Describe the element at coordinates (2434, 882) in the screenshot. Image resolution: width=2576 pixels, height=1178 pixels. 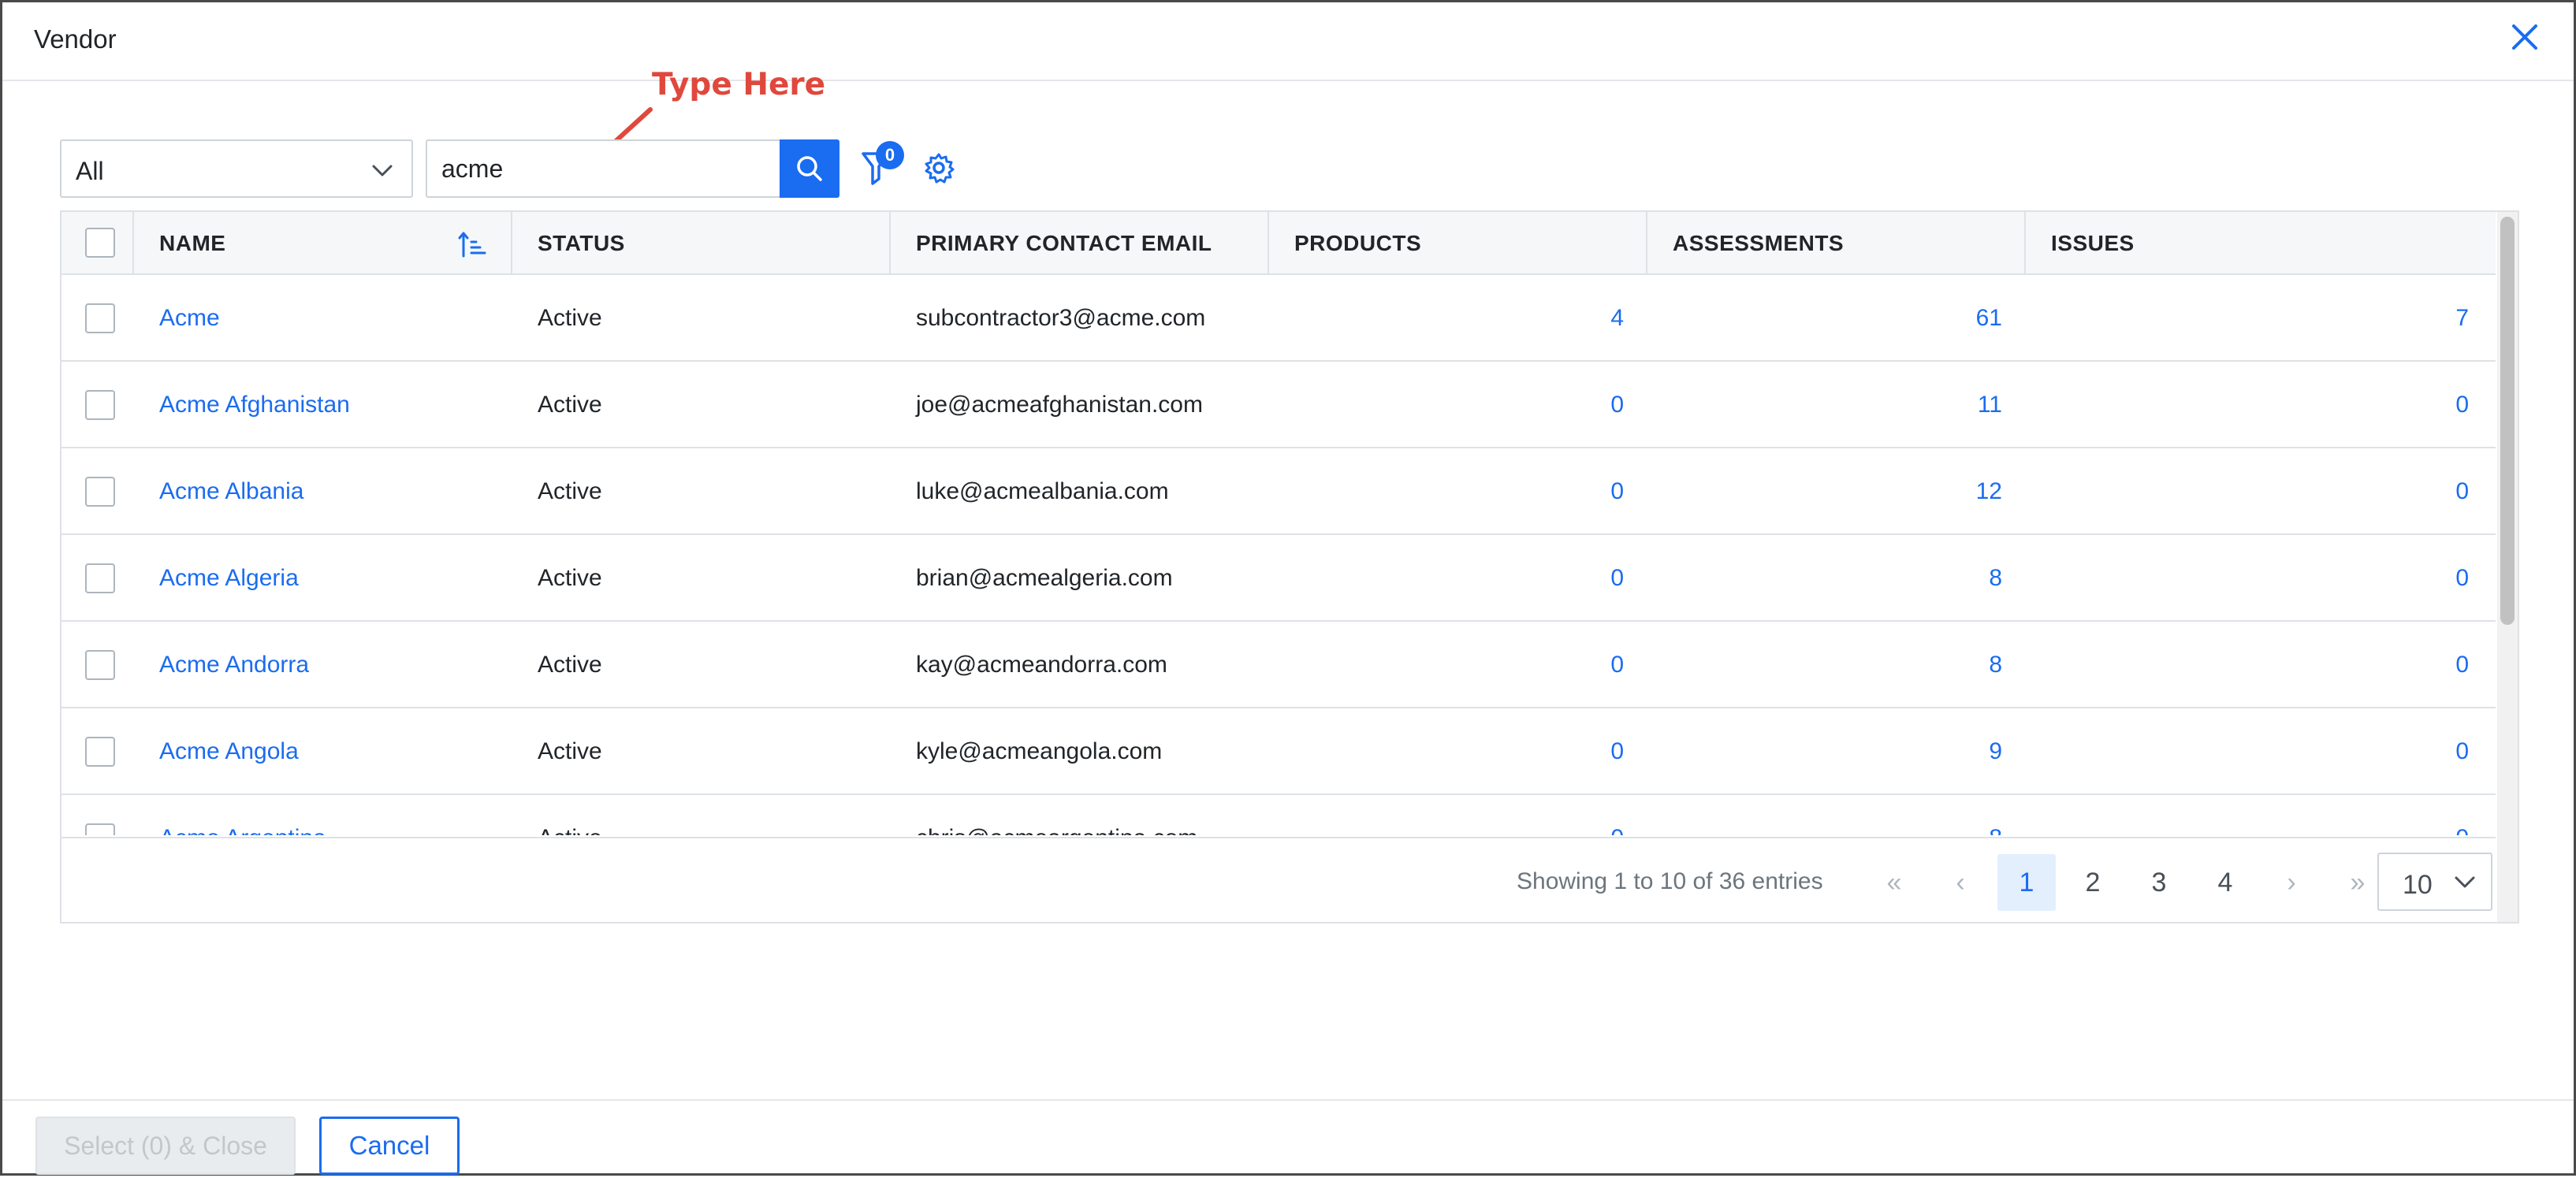
I see `page-size-select: 10` at that location.